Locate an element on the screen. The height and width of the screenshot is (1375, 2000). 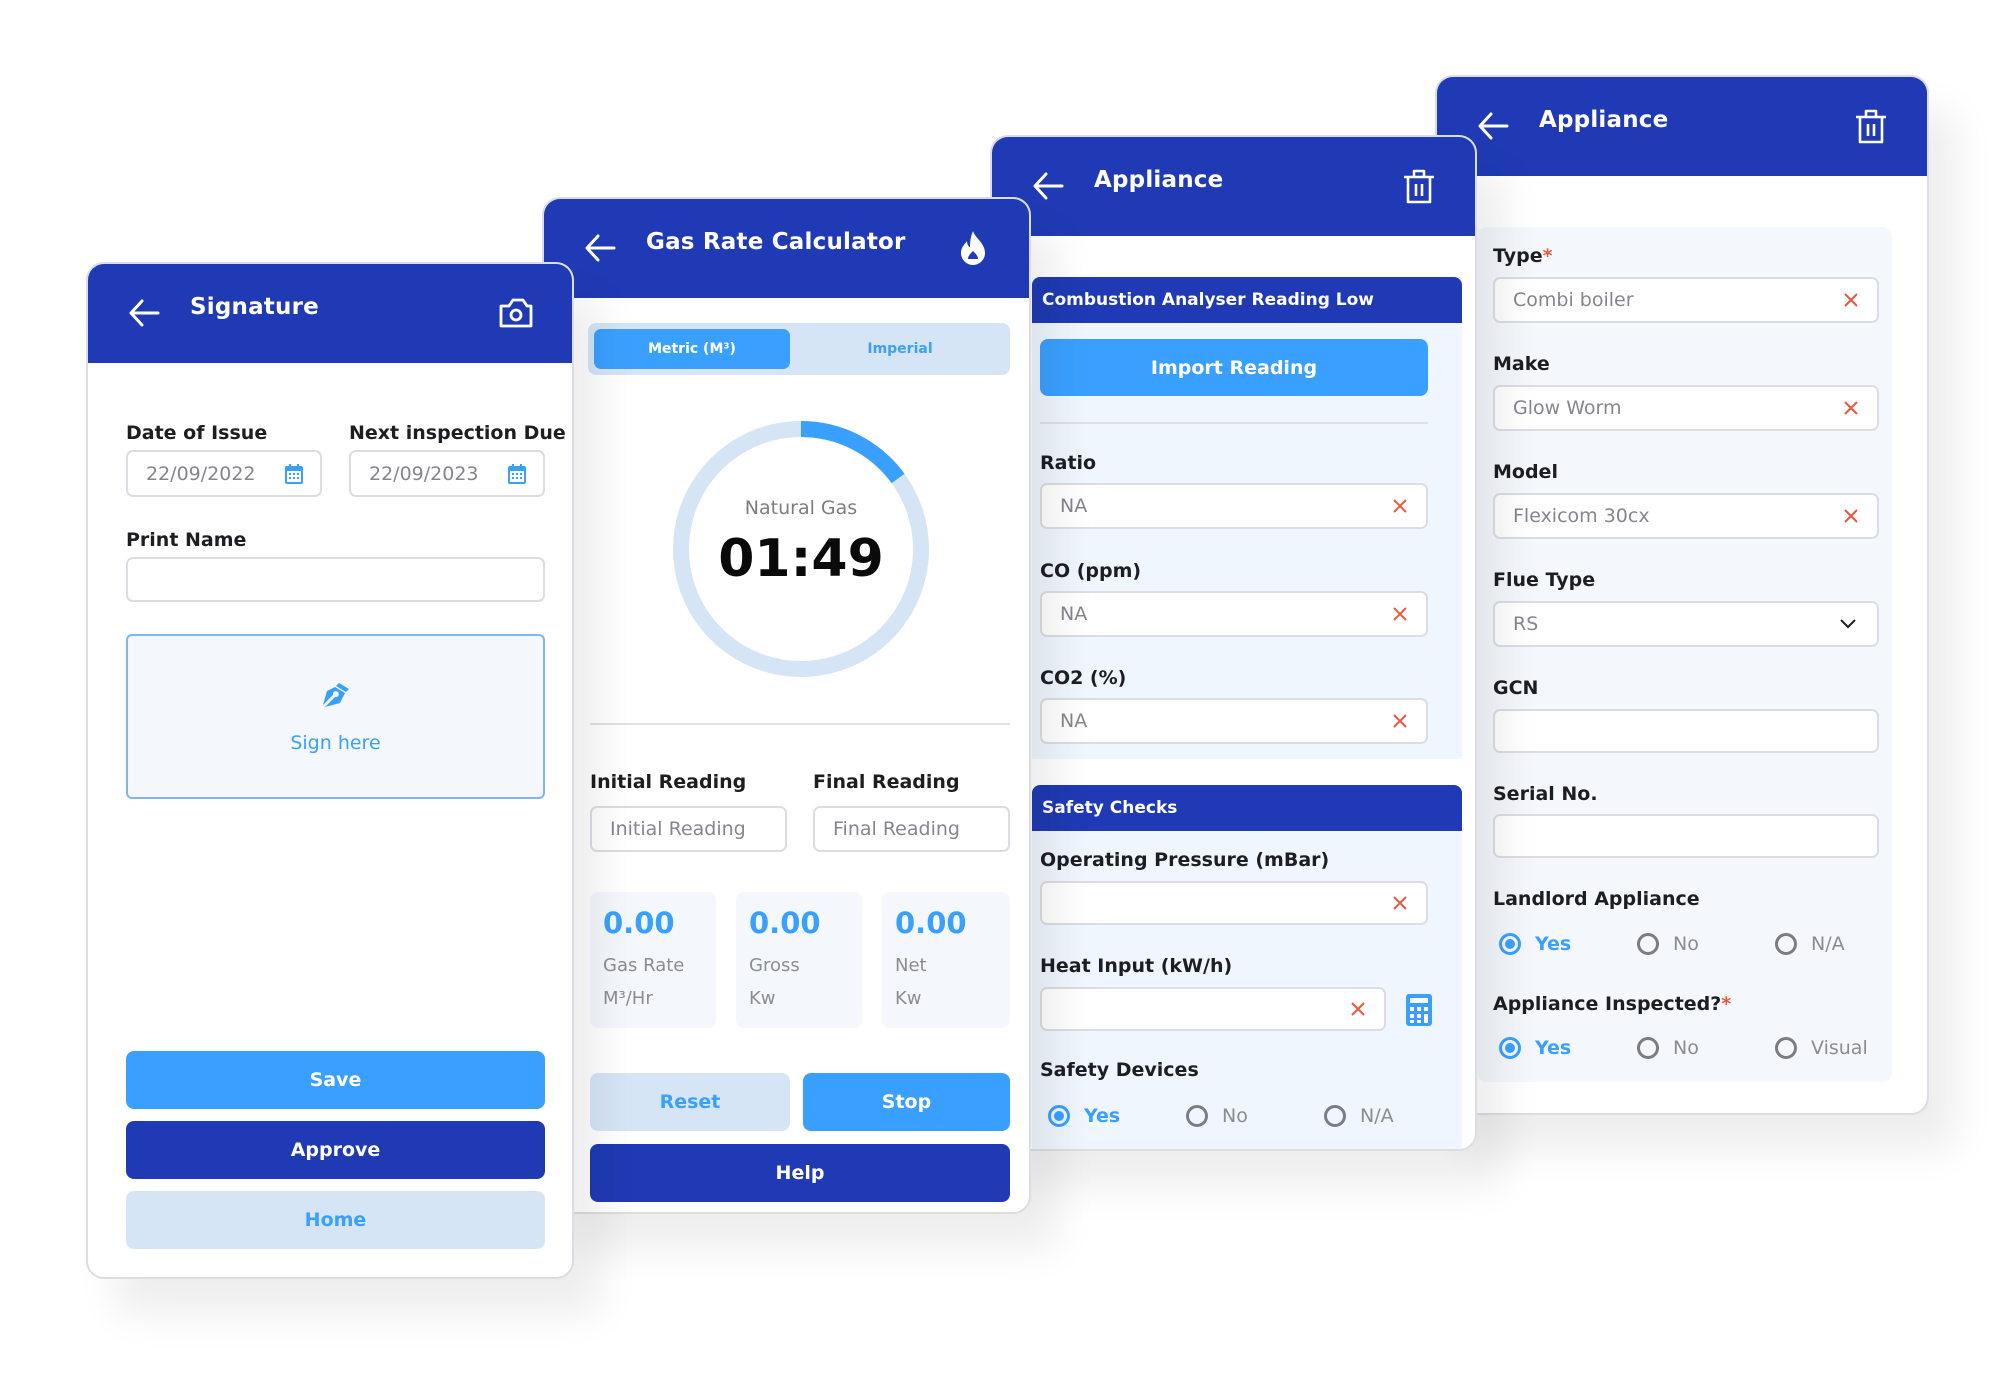
final-reading-input: Final Reading is located at coordinates (911, 829).